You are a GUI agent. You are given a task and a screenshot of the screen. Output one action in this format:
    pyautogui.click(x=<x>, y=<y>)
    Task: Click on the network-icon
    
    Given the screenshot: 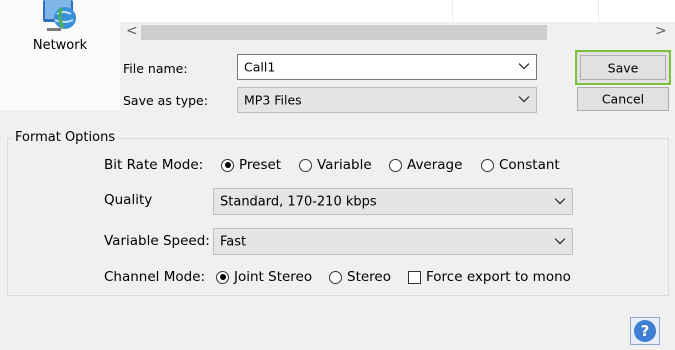 What is the action you would take?
    pyautogui.click(x=59, y=17)
    